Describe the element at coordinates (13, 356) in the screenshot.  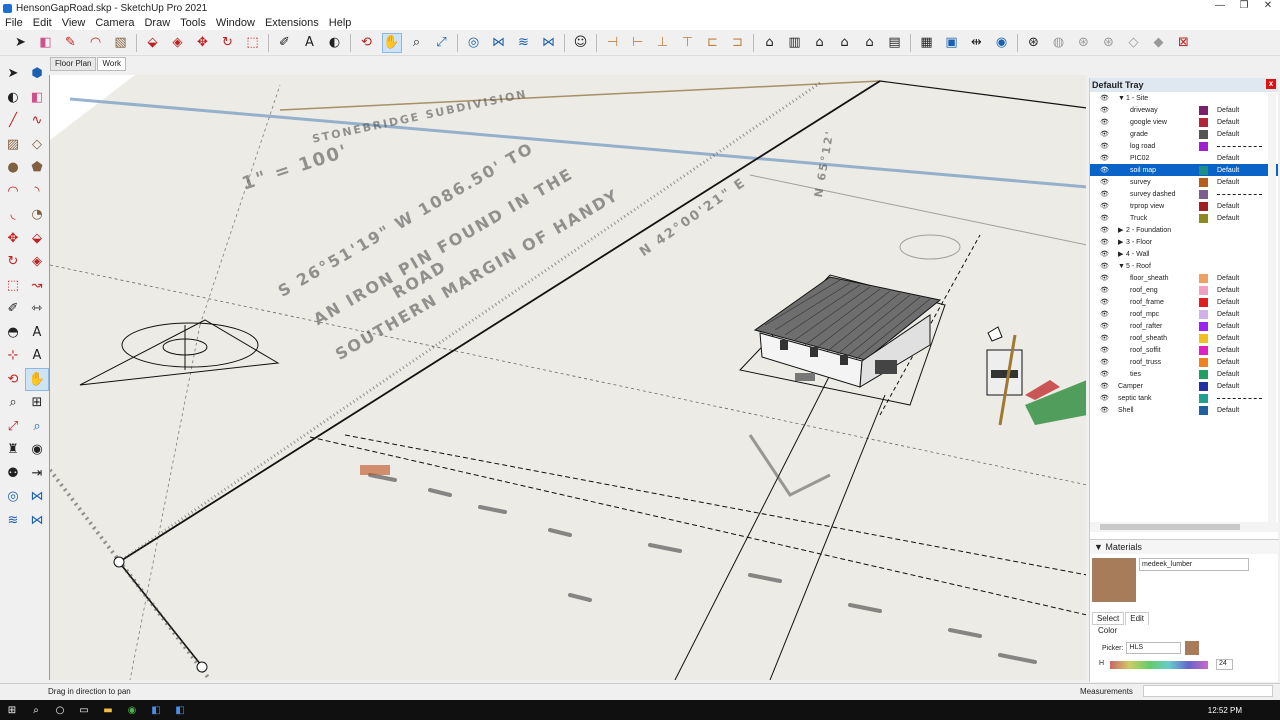
I see `axes-icon: ⊹` at that location.